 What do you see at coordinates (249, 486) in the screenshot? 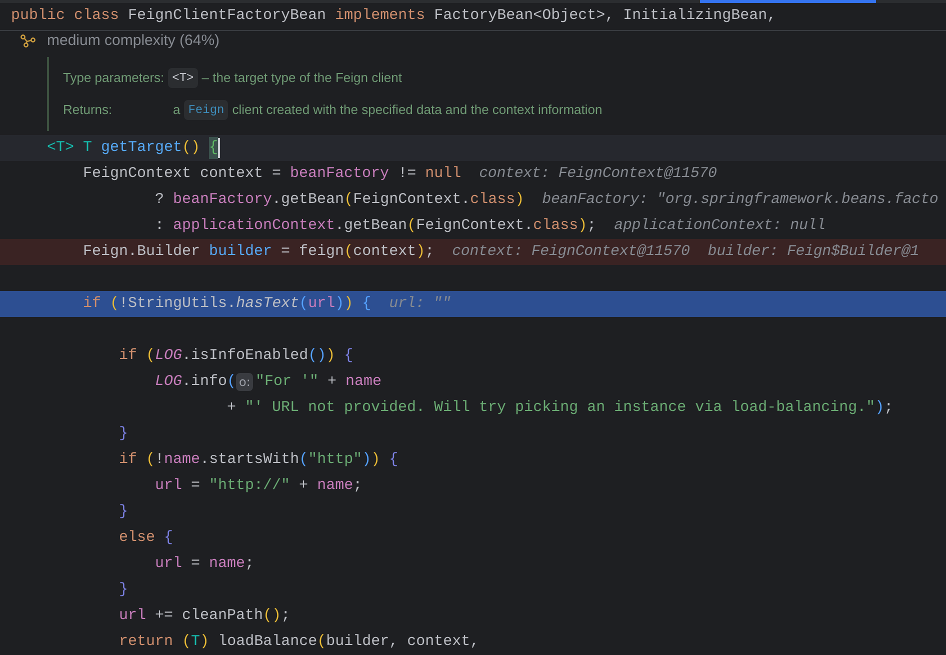
I see `code-token: "http://"` at bounding box center [249, 486].